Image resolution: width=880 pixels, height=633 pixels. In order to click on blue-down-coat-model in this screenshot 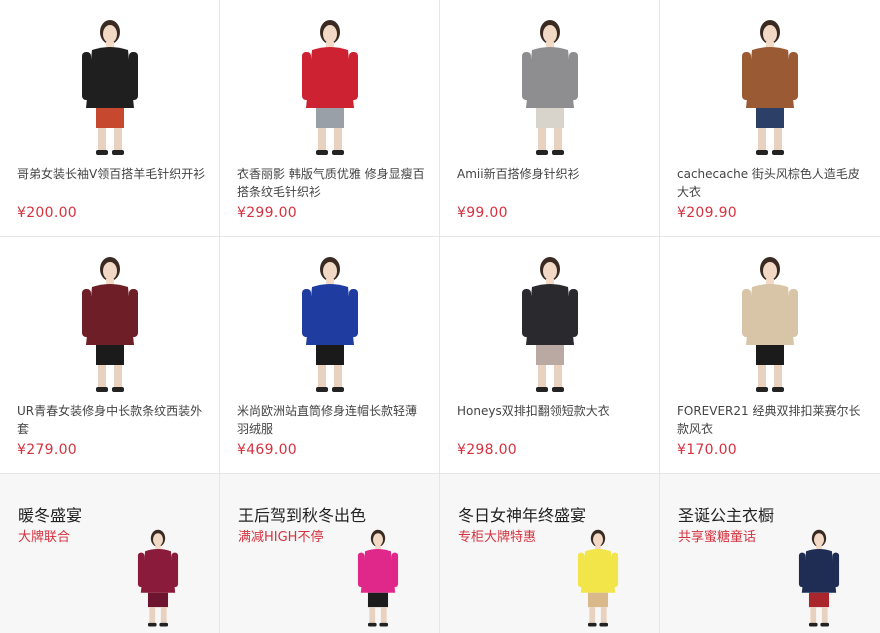, I will do `click(330, 324)`.